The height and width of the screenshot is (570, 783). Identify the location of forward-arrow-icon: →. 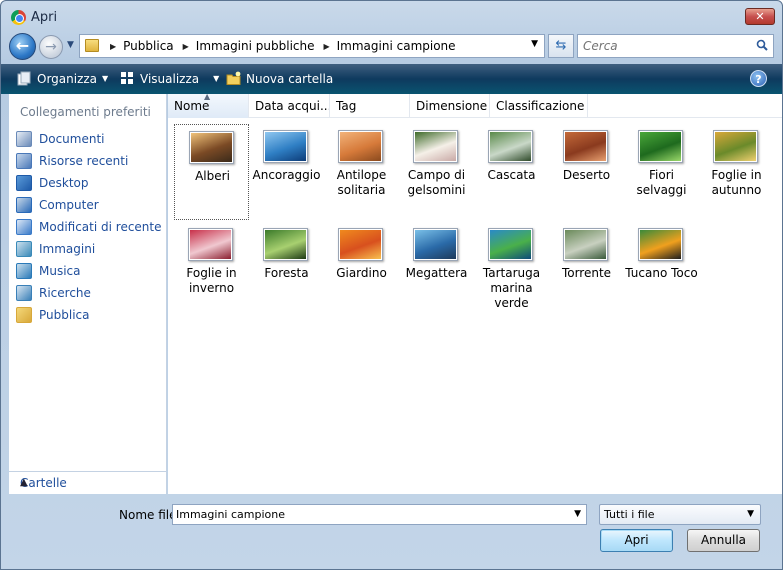
(51, 47).